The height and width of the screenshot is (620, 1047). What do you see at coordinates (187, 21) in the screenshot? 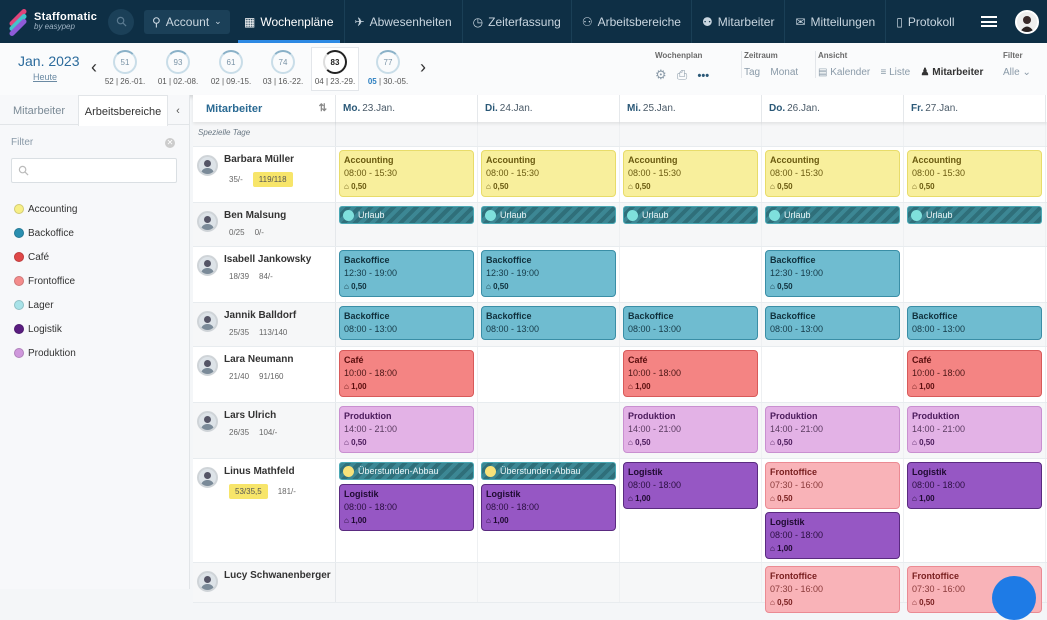
I see `account-dropdown: ⚲ Account ⌄` at bounding box center [187, 21].